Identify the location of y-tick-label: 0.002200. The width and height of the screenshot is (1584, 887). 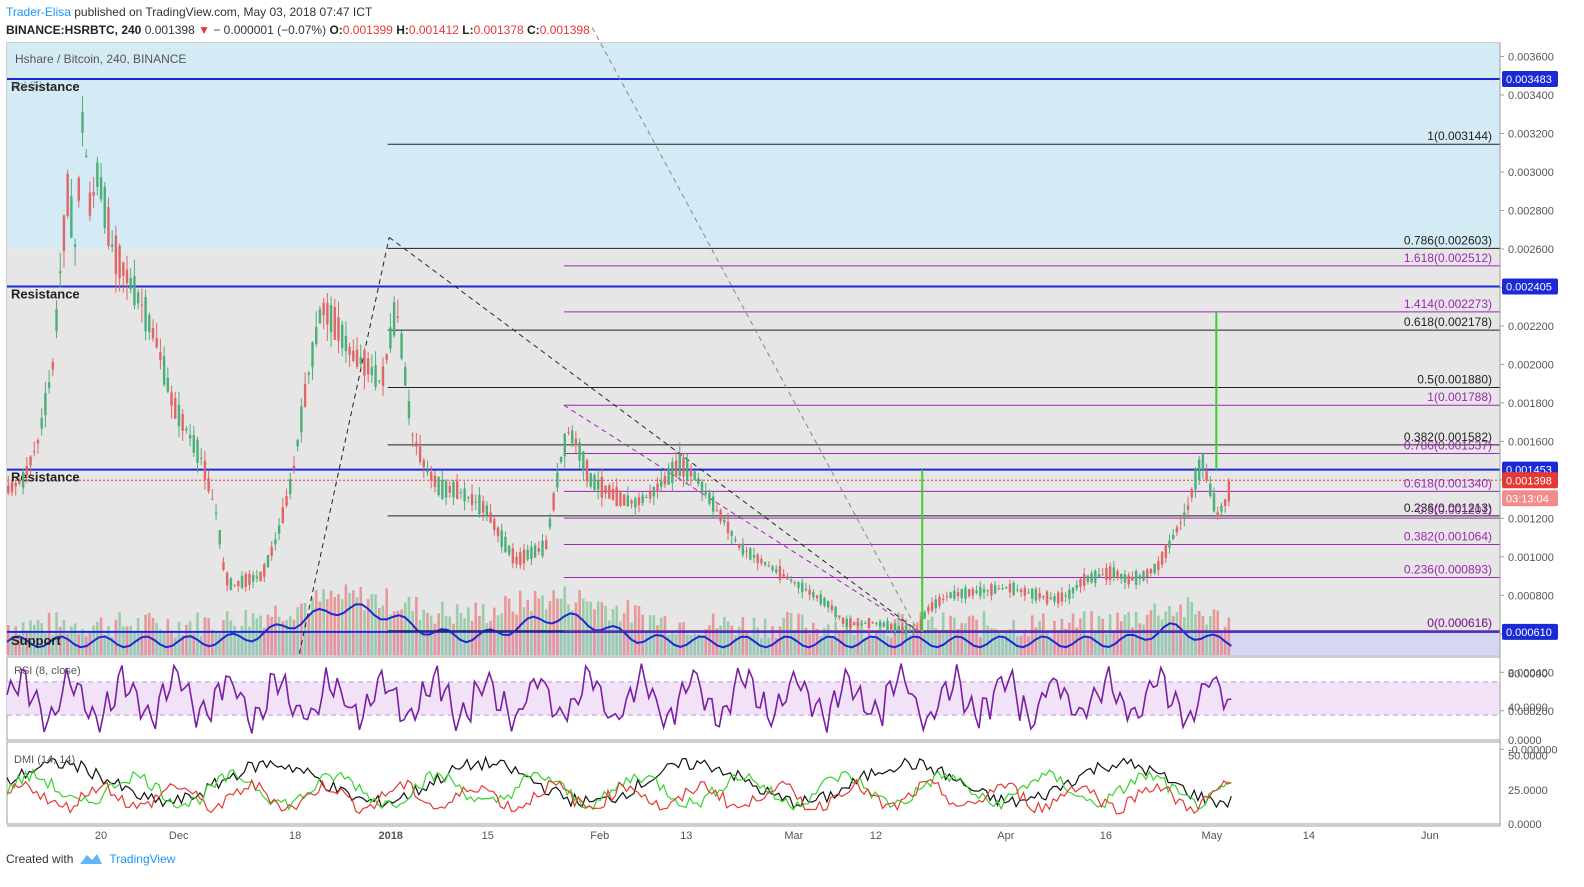
(1531, 327).